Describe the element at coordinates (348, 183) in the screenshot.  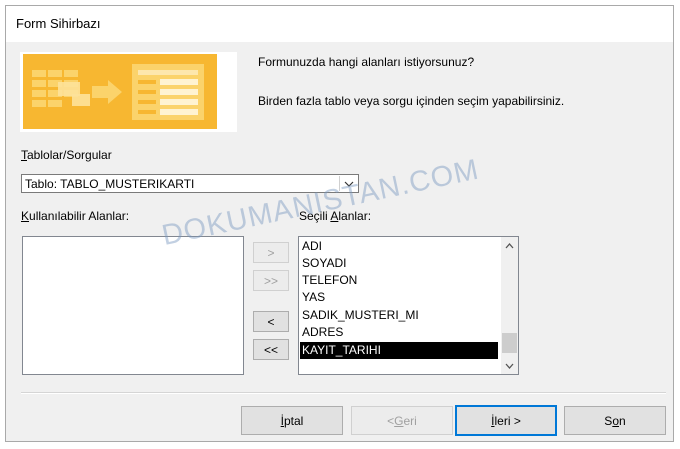
I see `chevron-down-icon` at that location.